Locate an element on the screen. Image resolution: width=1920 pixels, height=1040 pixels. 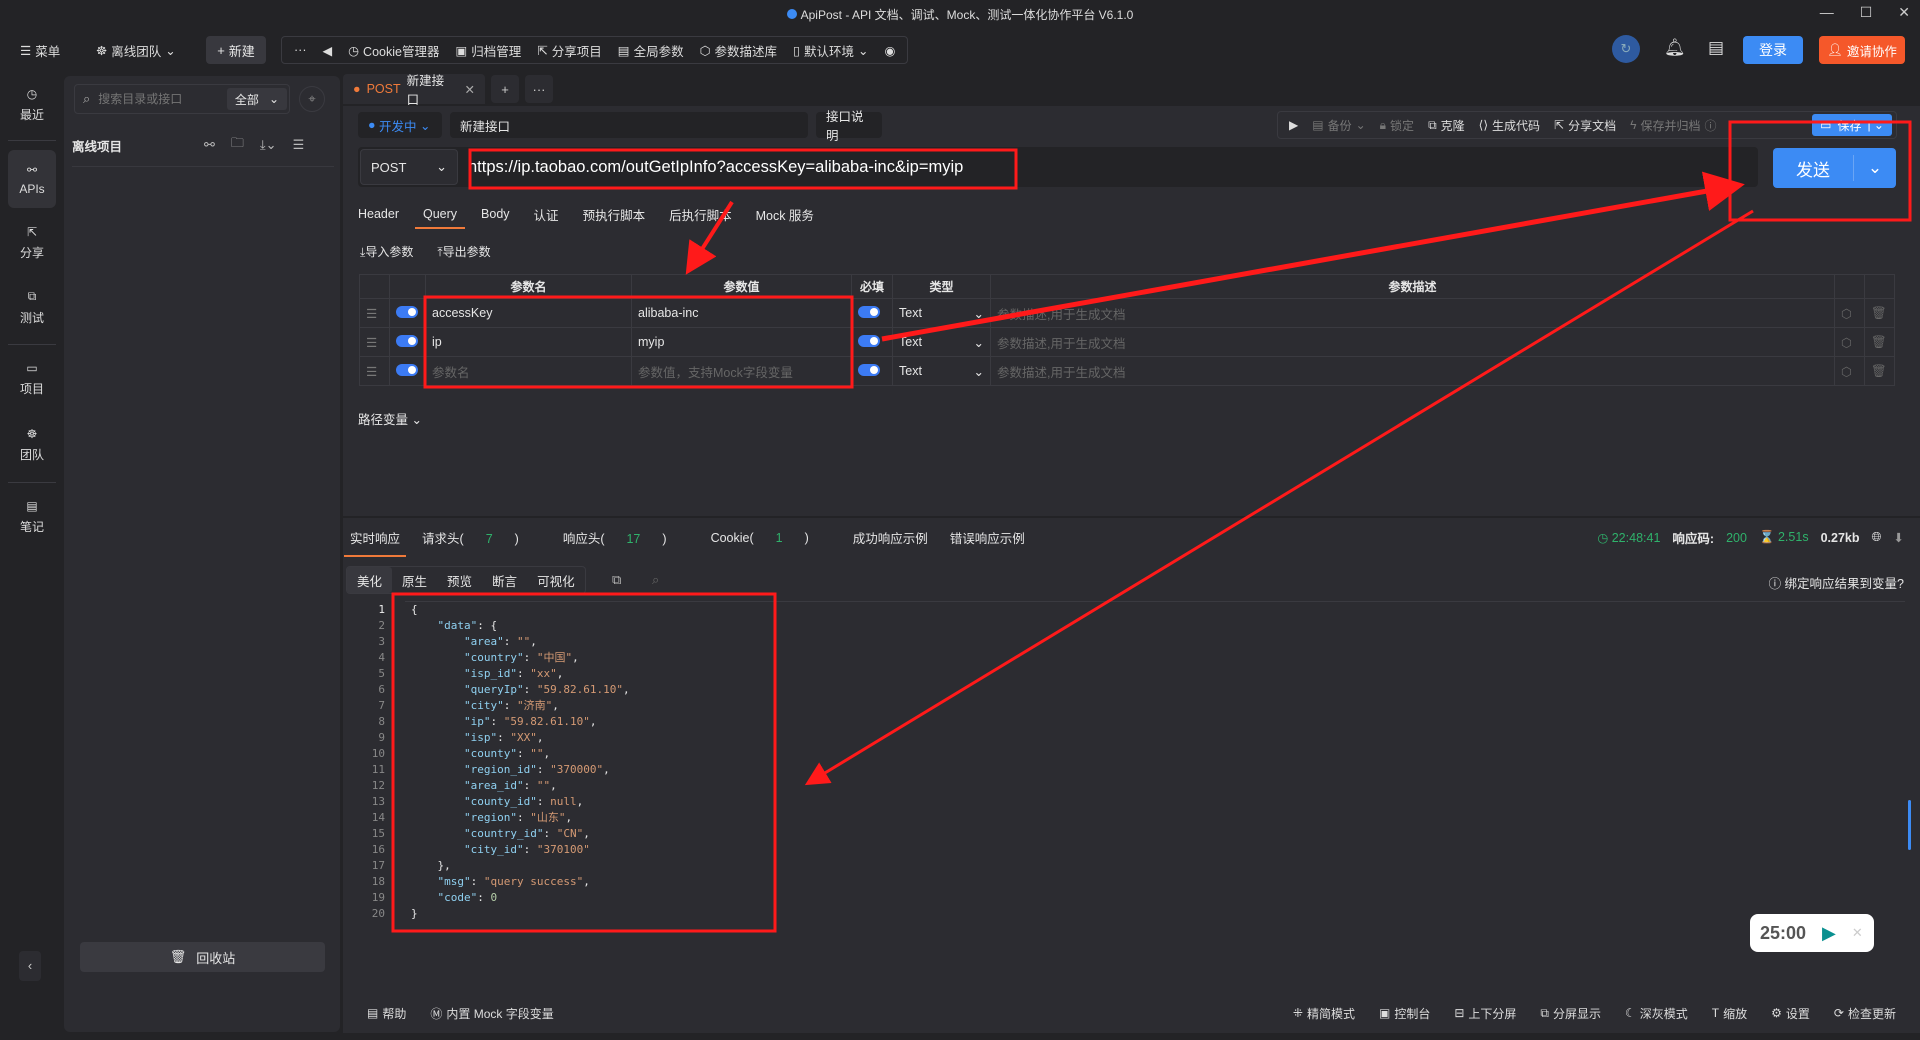
param-value-input: myip is located at coordinates (741, 342).